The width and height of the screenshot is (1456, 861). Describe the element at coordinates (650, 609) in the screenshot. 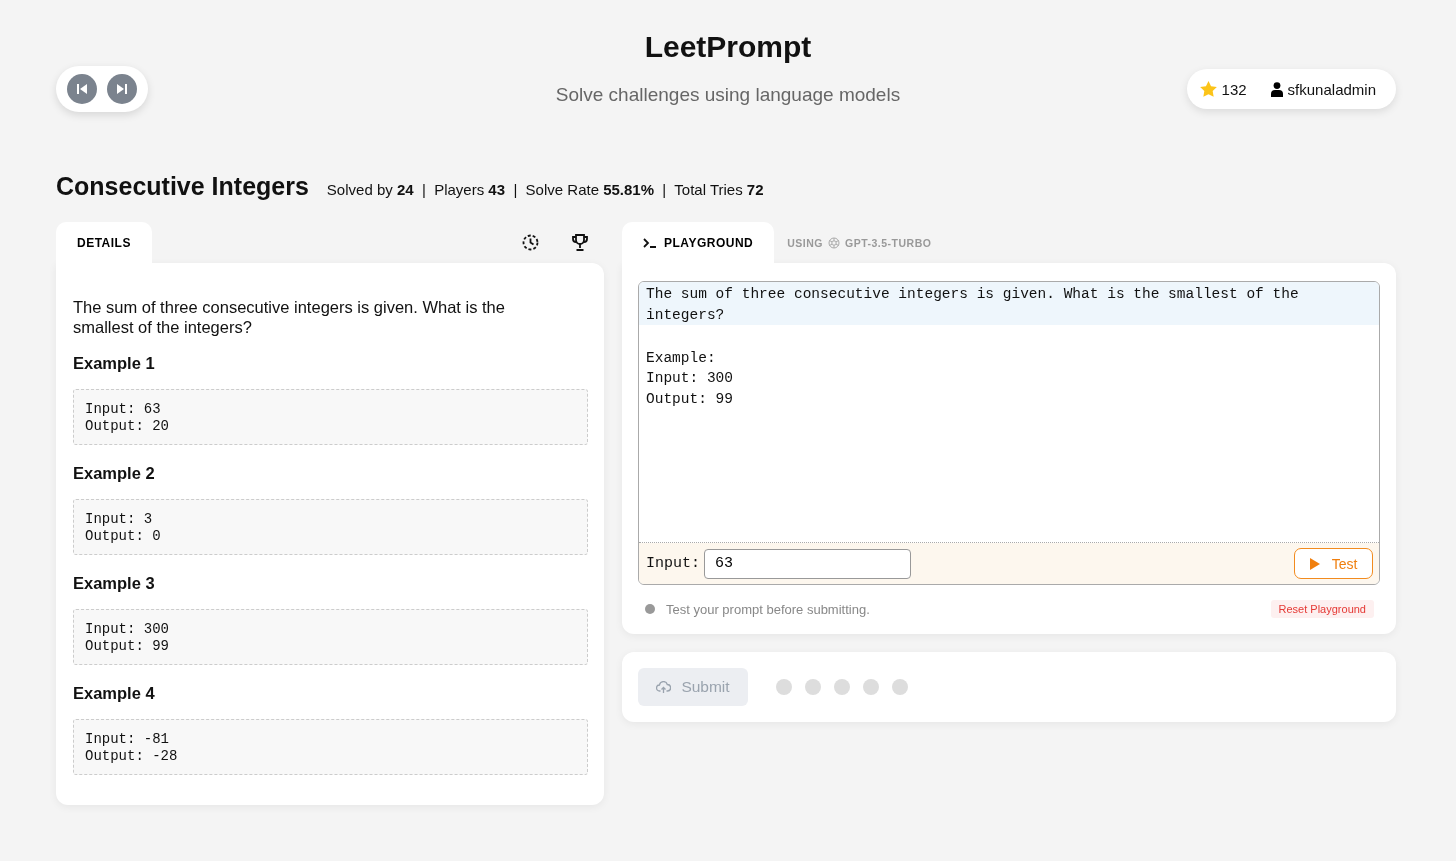

I see `status-dot` at that location.